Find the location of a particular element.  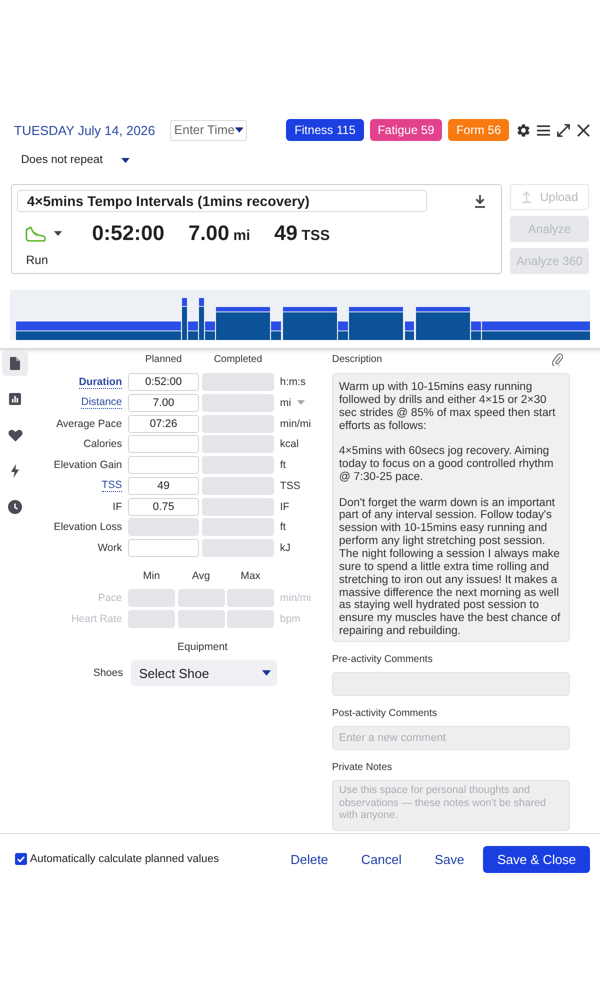

score-badge: Fitness 115 is located at coordinates (325, 130).